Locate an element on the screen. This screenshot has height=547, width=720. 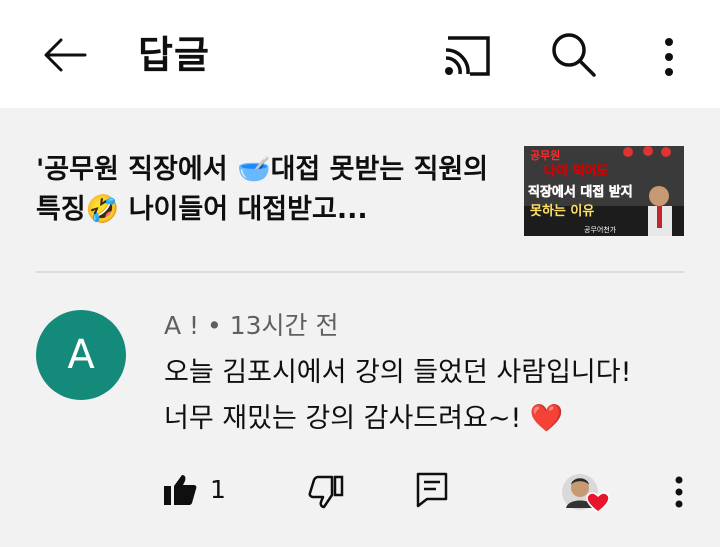
search-icon is located at coordinates (575, 55).